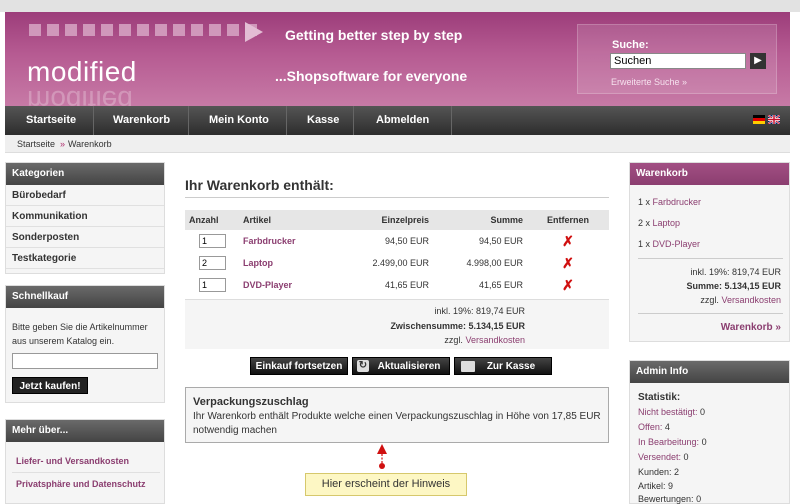  I want to click on col-header-article: Artikel, so click(289, 220).